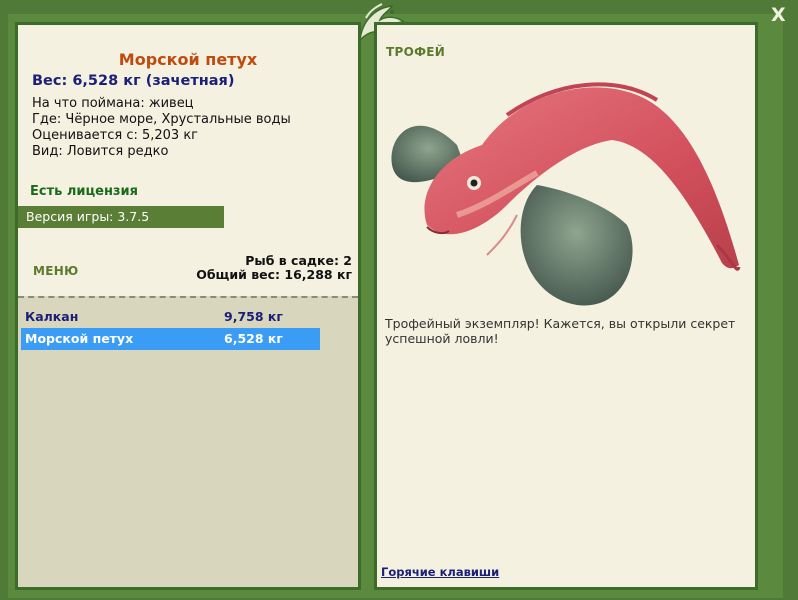 The image size is (798, 600). What do you see at coordinates (115, 135) in the screenshot?
I see `valued-from-info: Оценивается с: 5,203 кг` at bounding box center [115, 135].